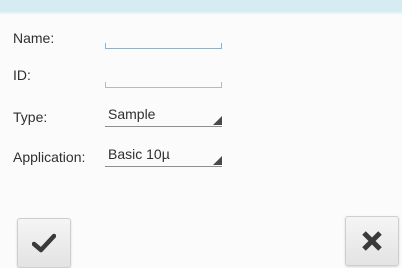 The image size is (402, 268). What do you see at coordinates (163, 115) in the screenshot?
I see `type-dropdown: Sample` at bounding box center [163, 115].